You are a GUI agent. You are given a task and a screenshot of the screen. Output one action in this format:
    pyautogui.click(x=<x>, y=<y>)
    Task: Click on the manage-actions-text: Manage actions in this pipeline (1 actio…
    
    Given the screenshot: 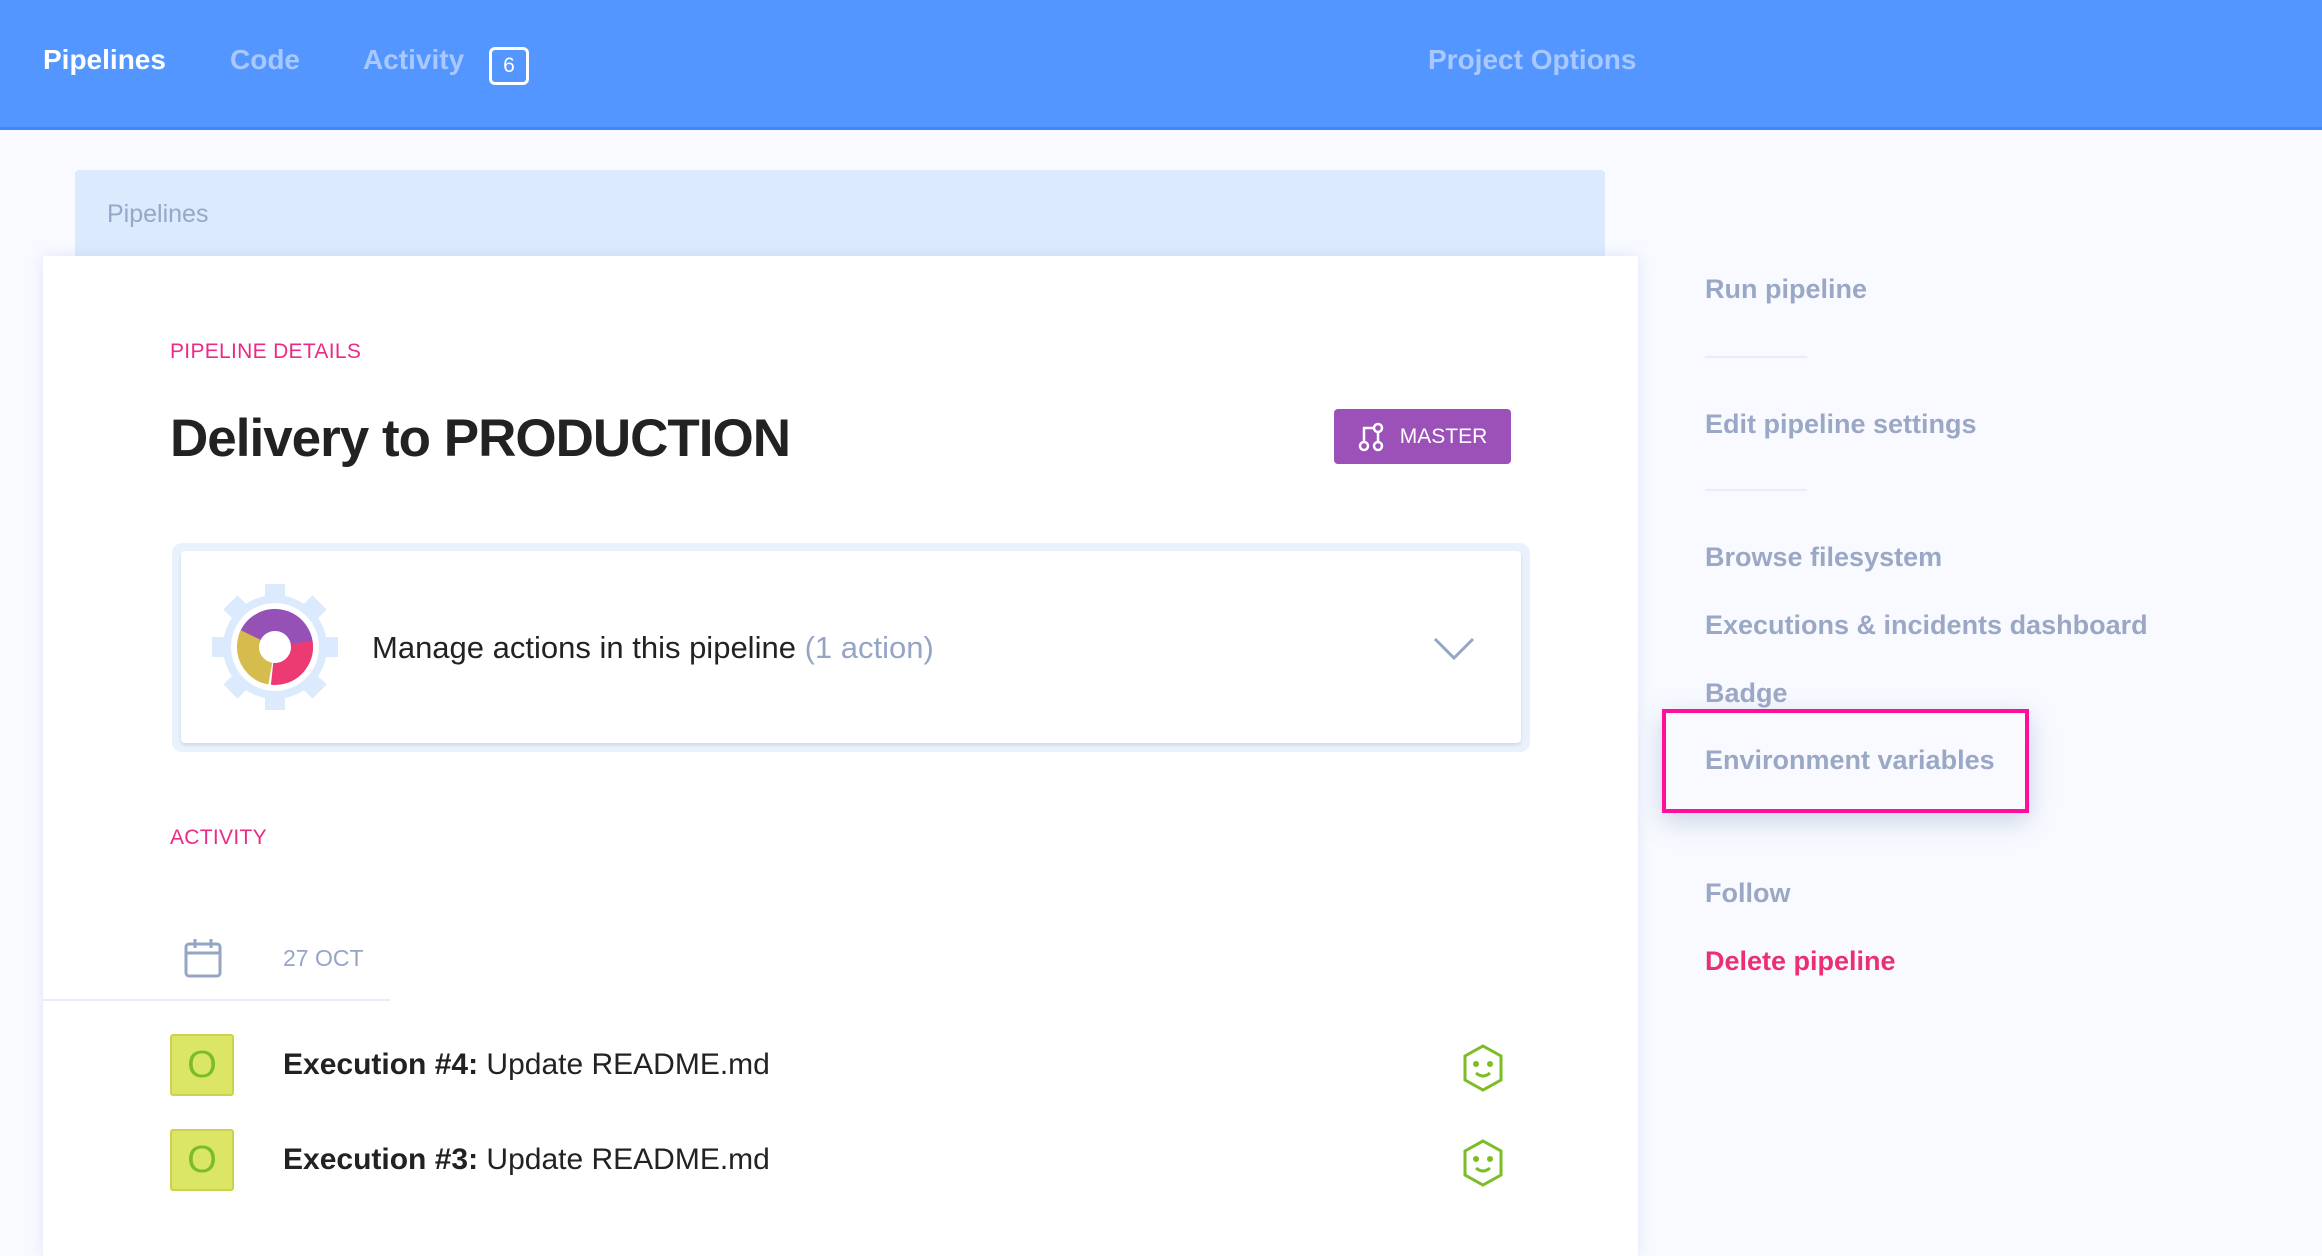 What is the action you would take?
    pyautogui.click(x=653, y=648)
    